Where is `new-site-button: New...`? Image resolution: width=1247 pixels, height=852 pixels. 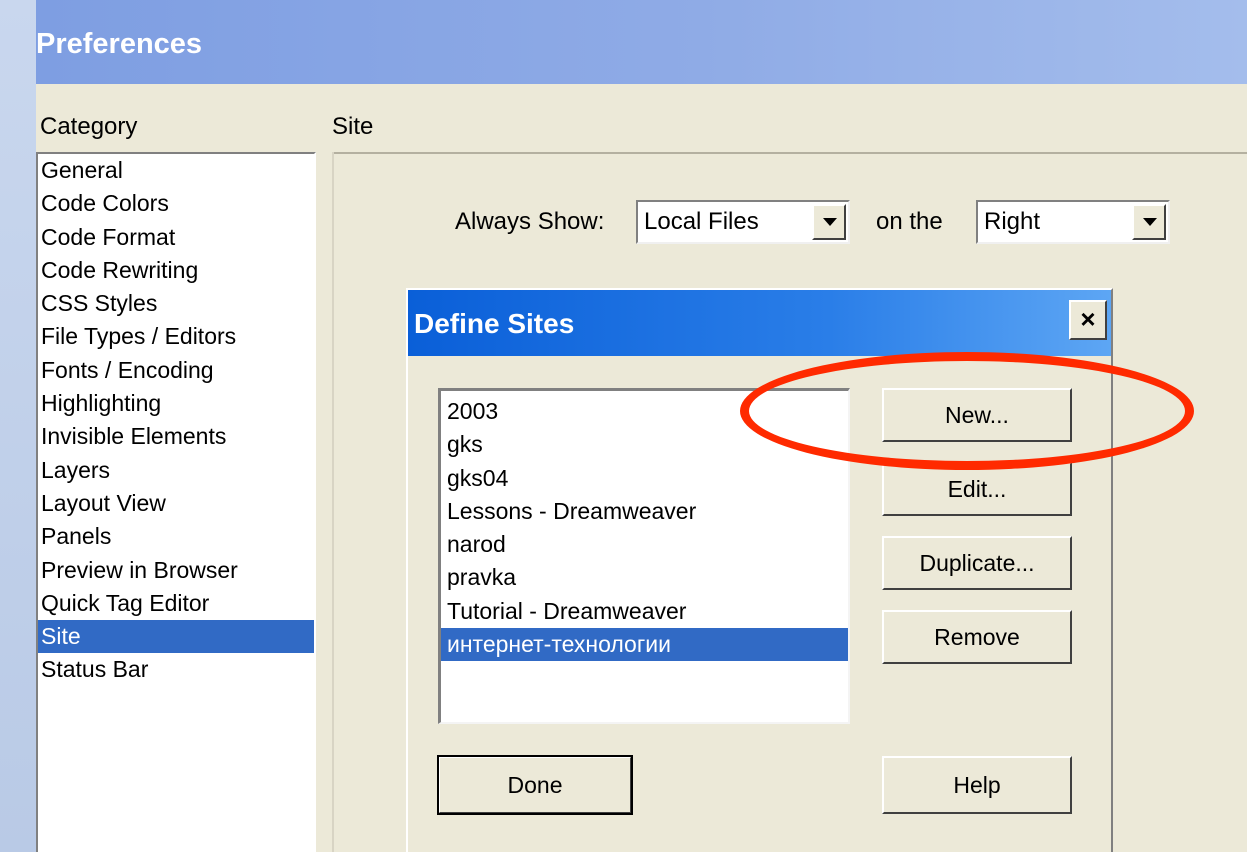 new-site-button: New... is located at coordinates (977, 415).